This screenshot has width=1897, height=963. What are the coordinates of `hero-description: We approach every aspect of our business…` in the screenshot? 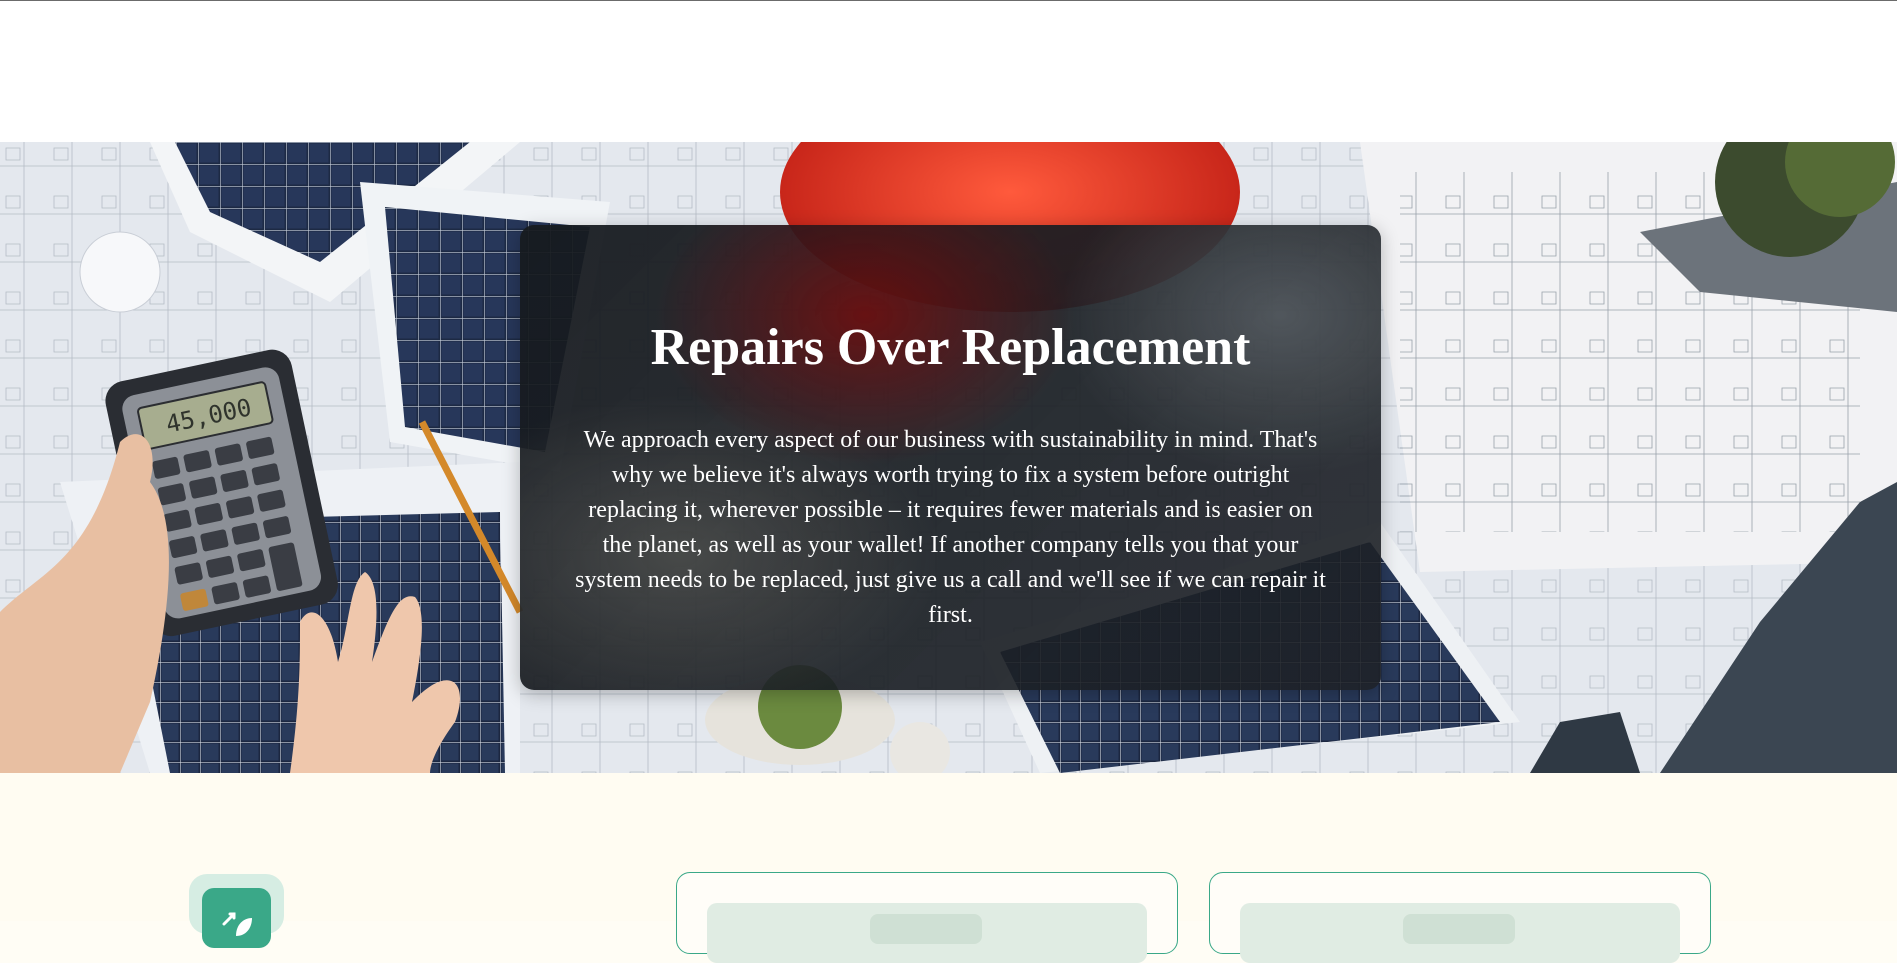 It's located at (950, 527).